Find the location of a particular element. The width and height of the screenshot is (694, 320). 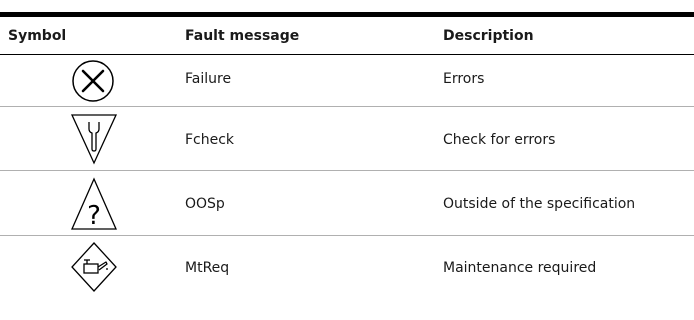

out-of-specification-question-triangle-icon: ? is located at coordinates (94, 204).